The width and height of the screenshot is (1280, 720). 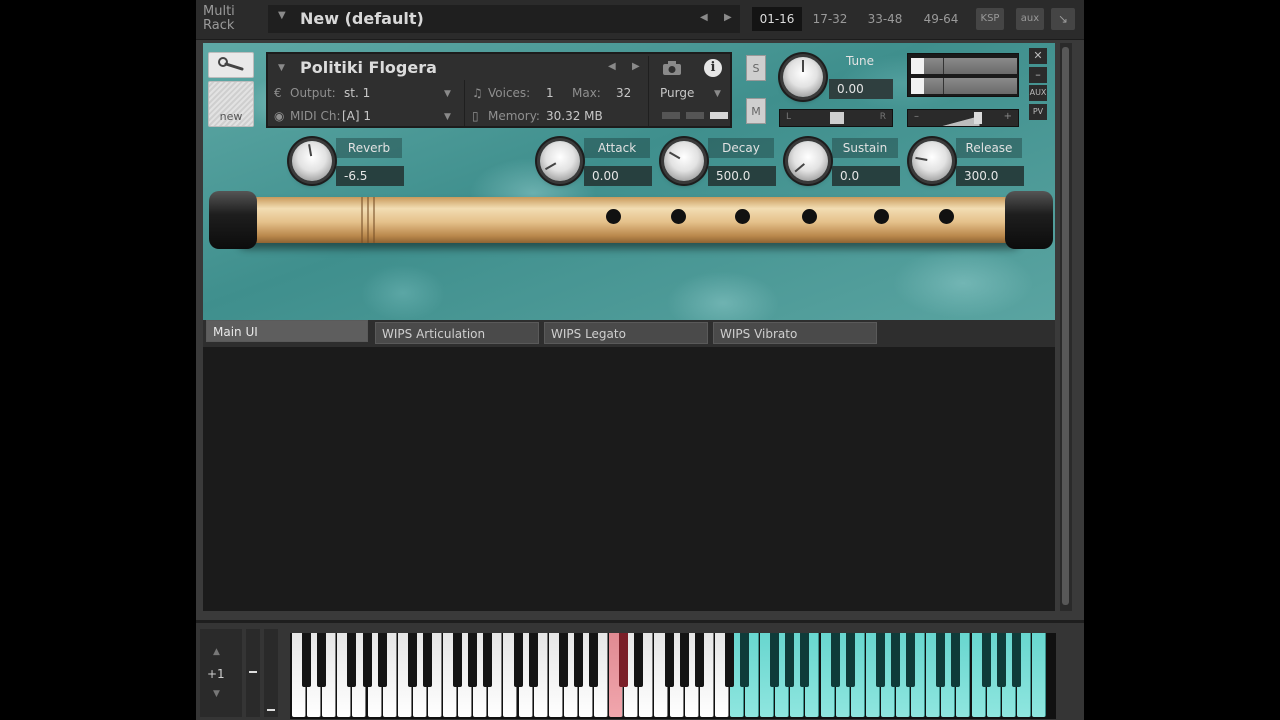 I want to click on instrument-edit-button, so click(x=231, y=65).